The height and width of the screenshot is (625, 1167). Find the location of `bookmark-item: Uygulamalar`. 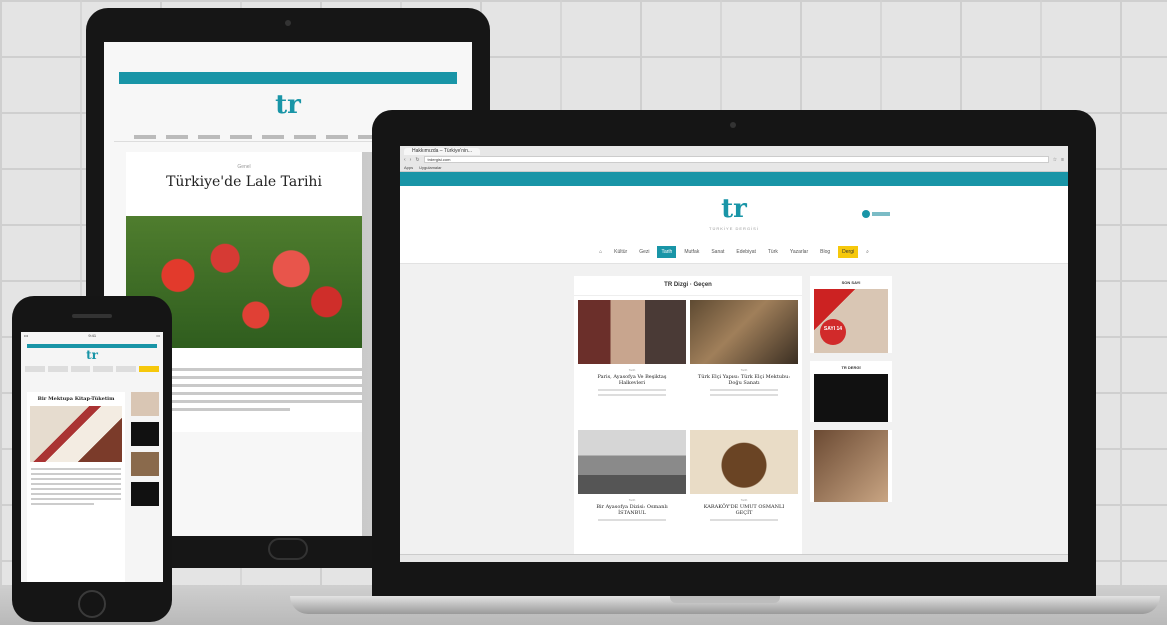

bookmark-item: Uygulamalar is located at coordinates (430, 168).